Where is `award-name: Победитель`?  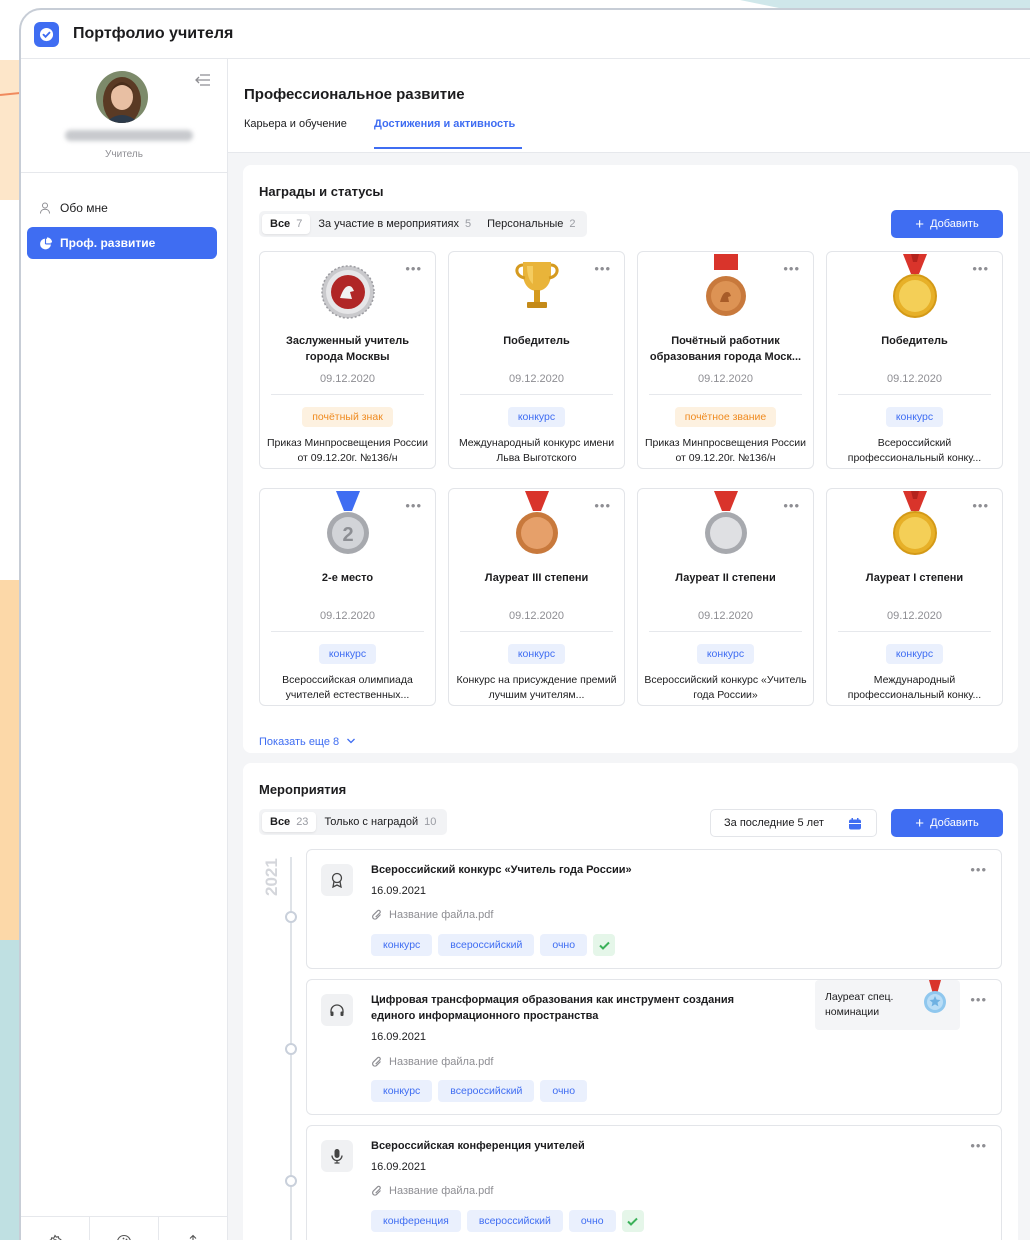 award-name: Победитель is located at coordinates (536, 341).